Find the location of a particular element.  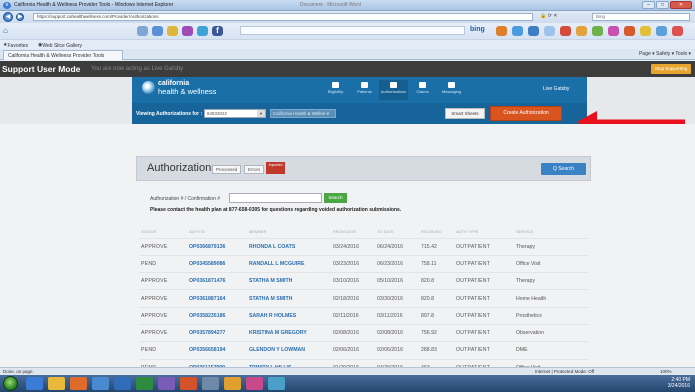

smart-sheets-button: Smart Sheets is located at coordinates (465, 113).